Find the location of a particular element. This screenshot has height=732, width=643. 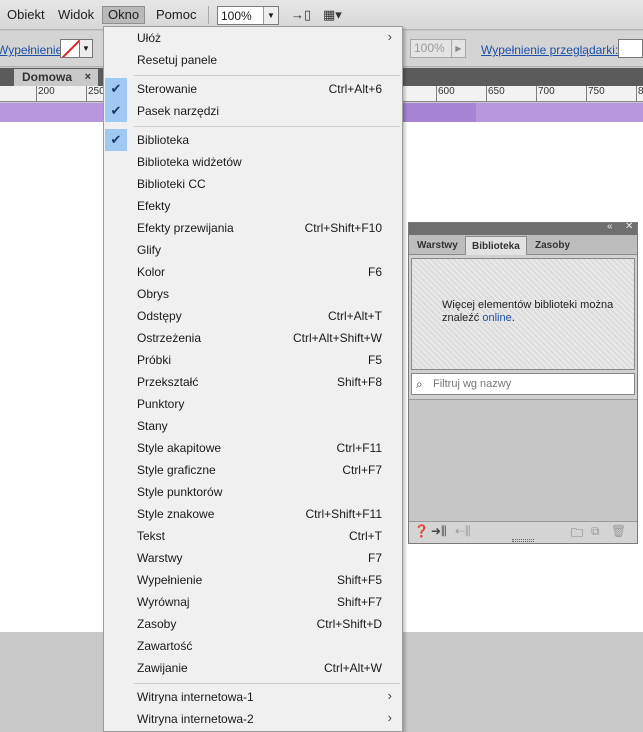

menu-item-shortcut: Ctrl+T is located at coordinates (365, 536).